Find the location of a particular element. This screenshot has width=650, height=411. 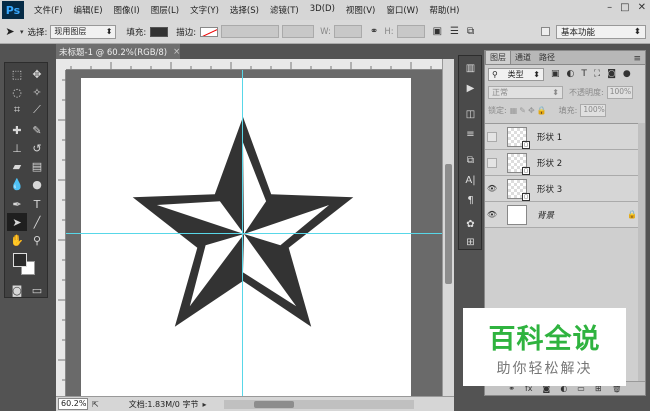

stroke-width-field is located at coordinates (250, 31).